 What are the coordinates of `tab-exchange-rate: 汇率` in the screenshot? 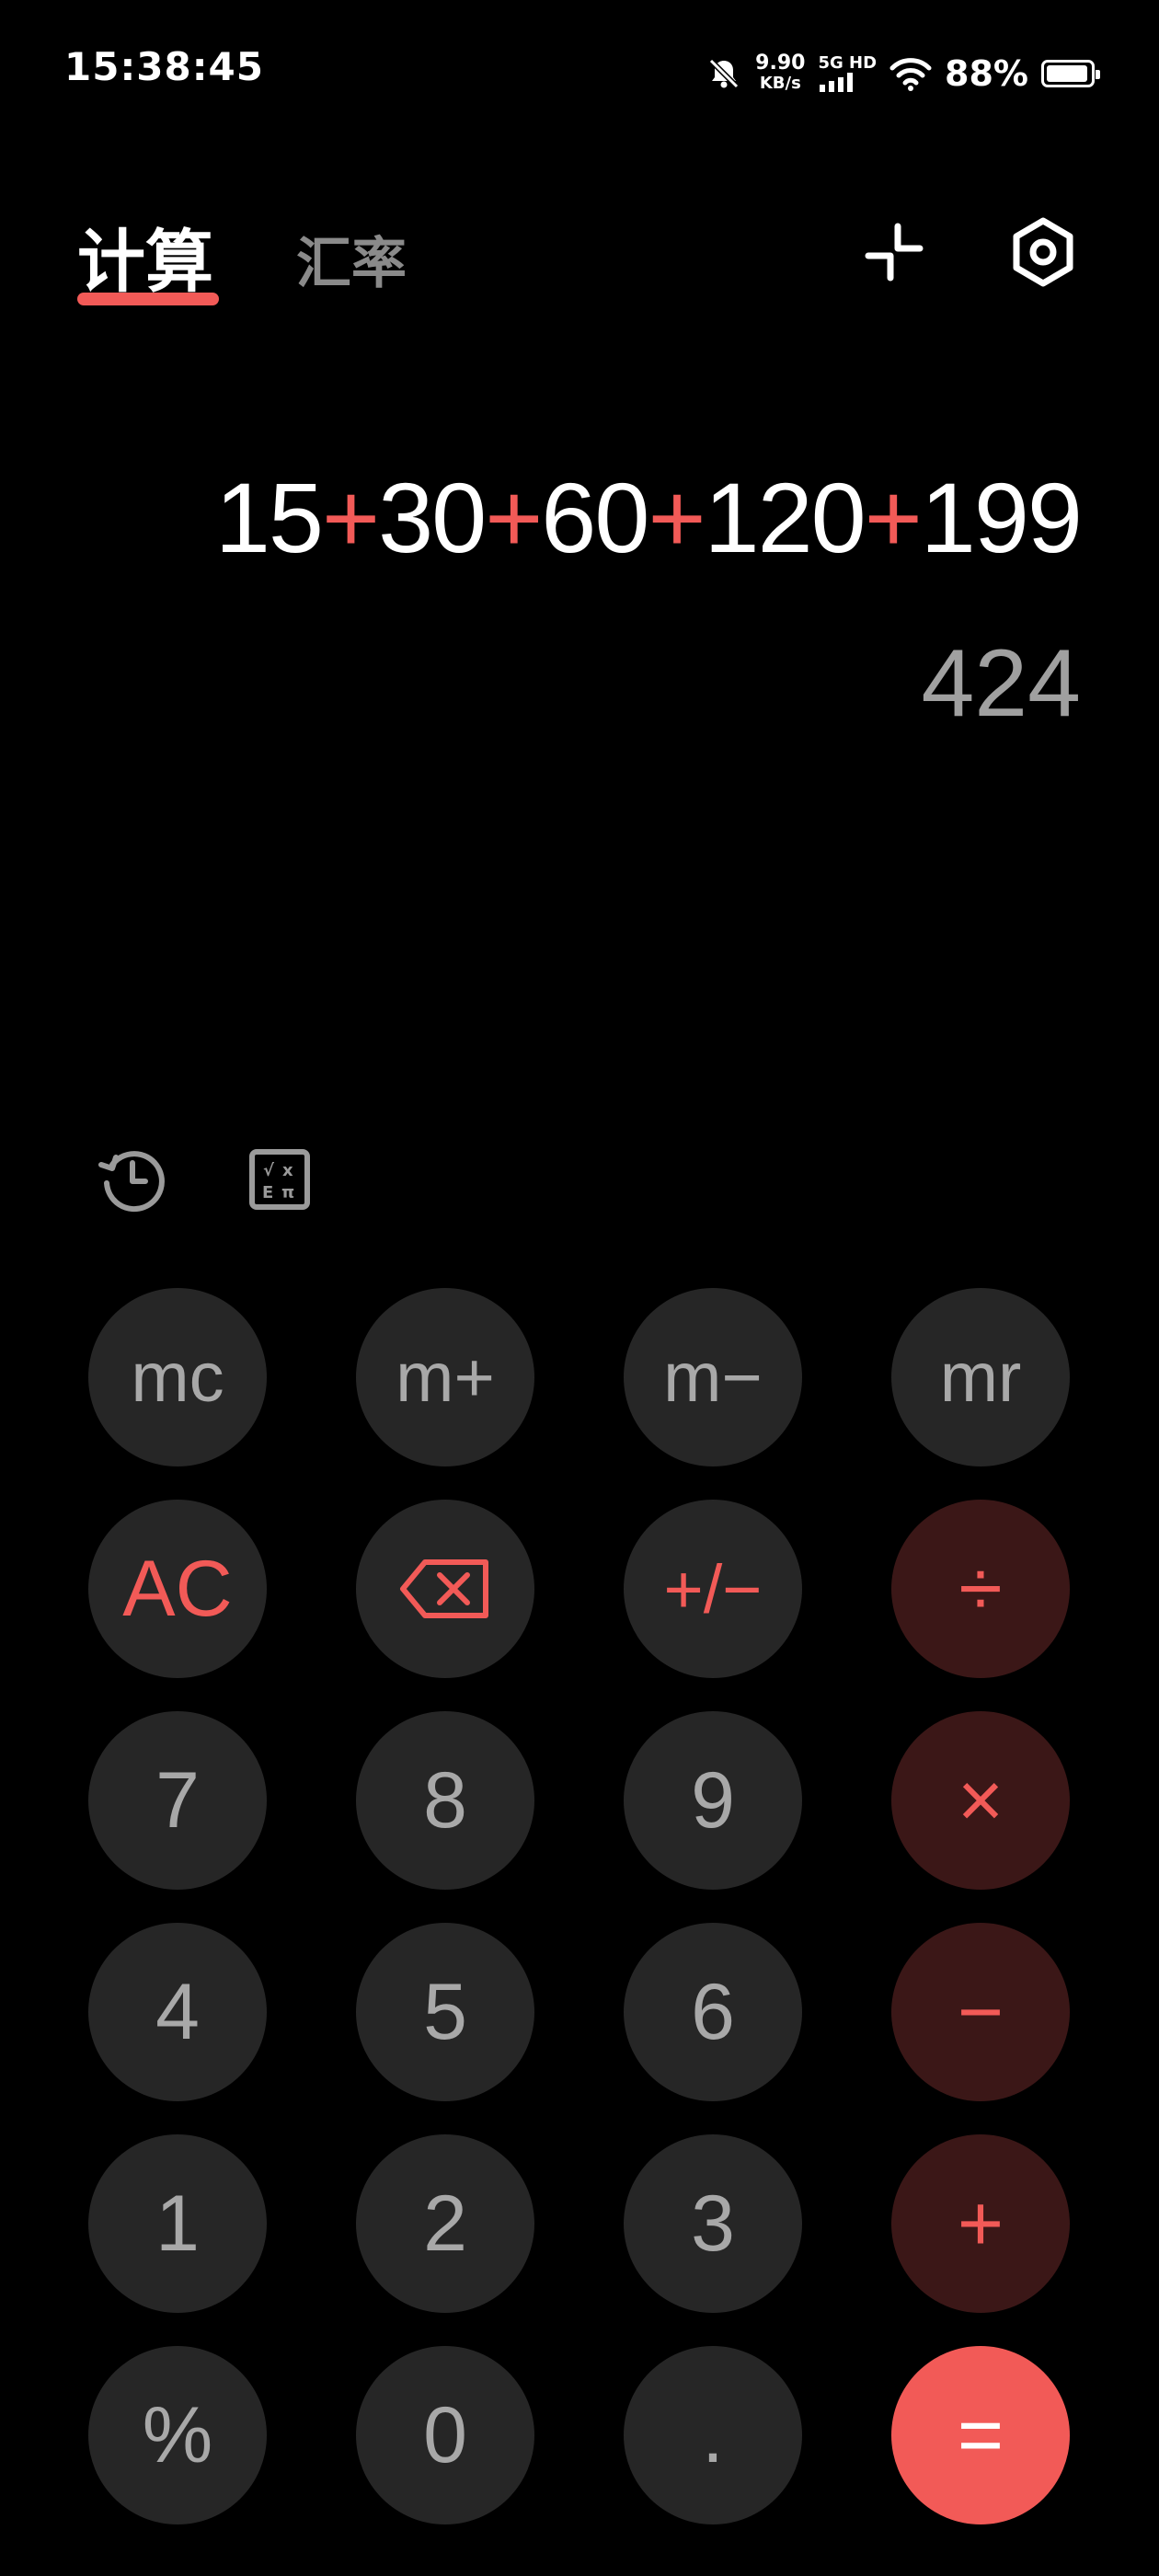 It's located at (351, 259).